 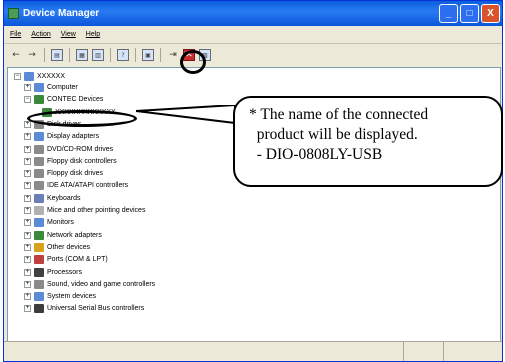 What do you see at coordinates (448, 13) in the screenshot?
I see `minimize-button: _` at bounding box center [448, 13].